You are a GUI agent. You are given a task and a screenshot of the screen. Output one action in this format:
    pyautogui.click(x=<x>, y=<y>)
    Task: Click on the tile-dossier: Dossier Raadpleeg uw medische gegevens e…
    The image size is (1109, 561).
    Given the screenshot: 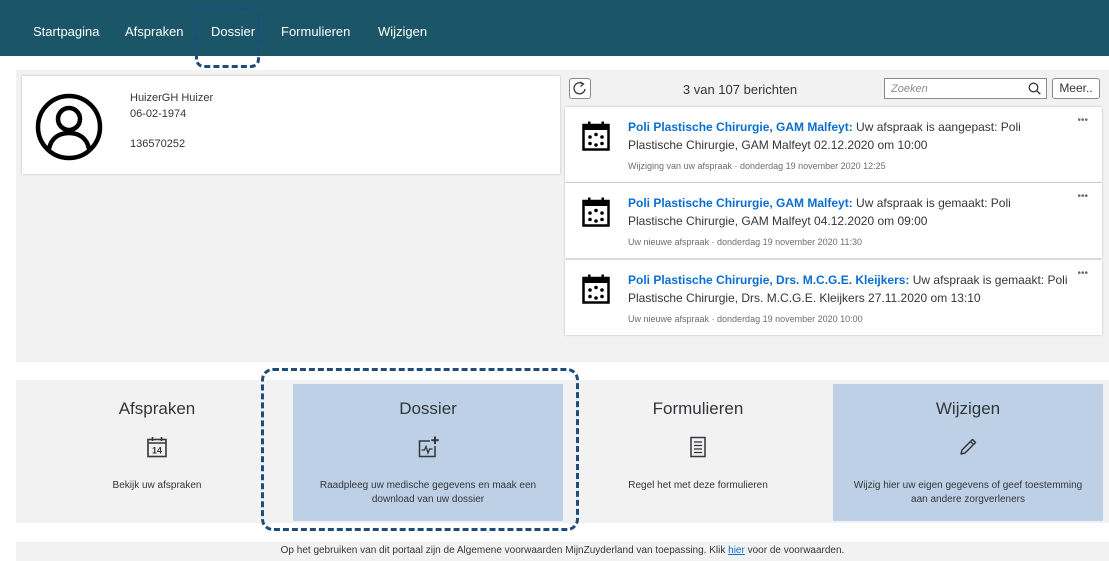 What is the action you would take?
    pyautogui.click(x=428, y=452)
    